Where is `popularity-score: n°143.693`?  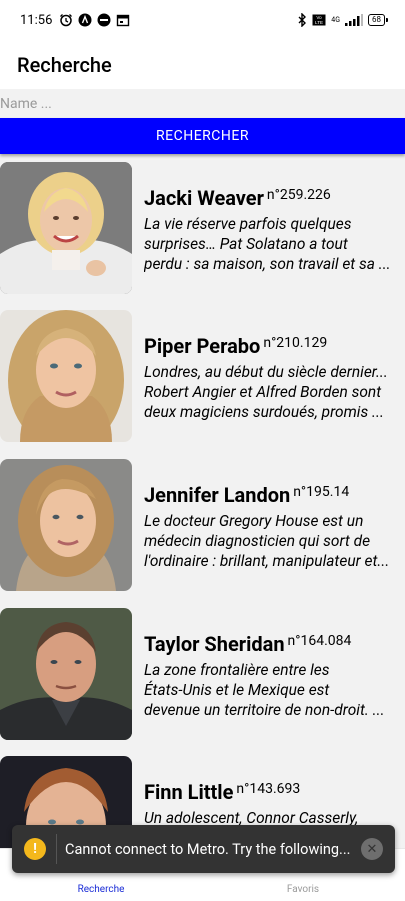 popularity-score: n°143.693 is located at coordinates (268, 789).